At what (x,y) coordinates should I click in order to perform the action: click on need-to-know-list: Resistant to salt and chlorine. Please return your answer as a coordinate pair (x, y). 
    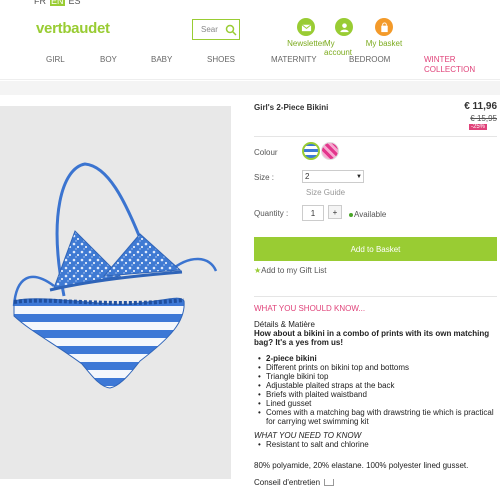
    Looking at the image, I should click on (375, 444).